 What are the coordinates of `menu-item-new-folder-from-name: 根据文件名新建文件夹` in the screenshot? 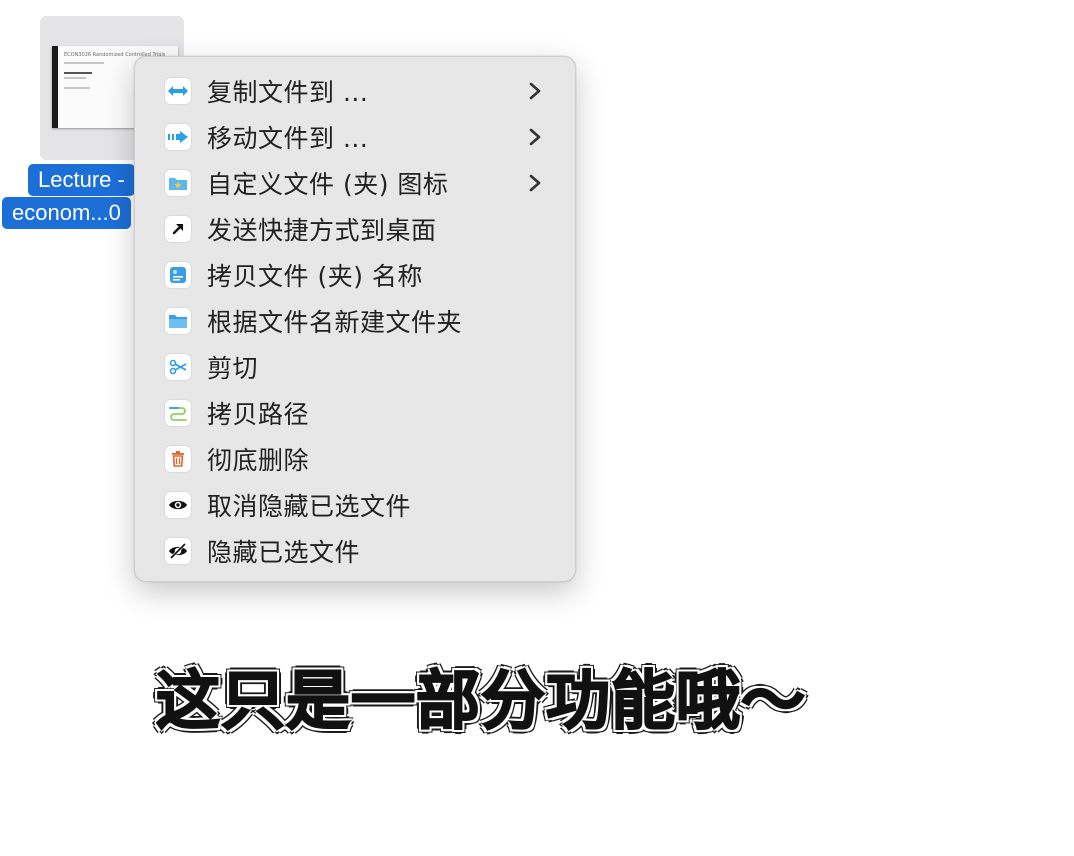 It's located at (355, 321).